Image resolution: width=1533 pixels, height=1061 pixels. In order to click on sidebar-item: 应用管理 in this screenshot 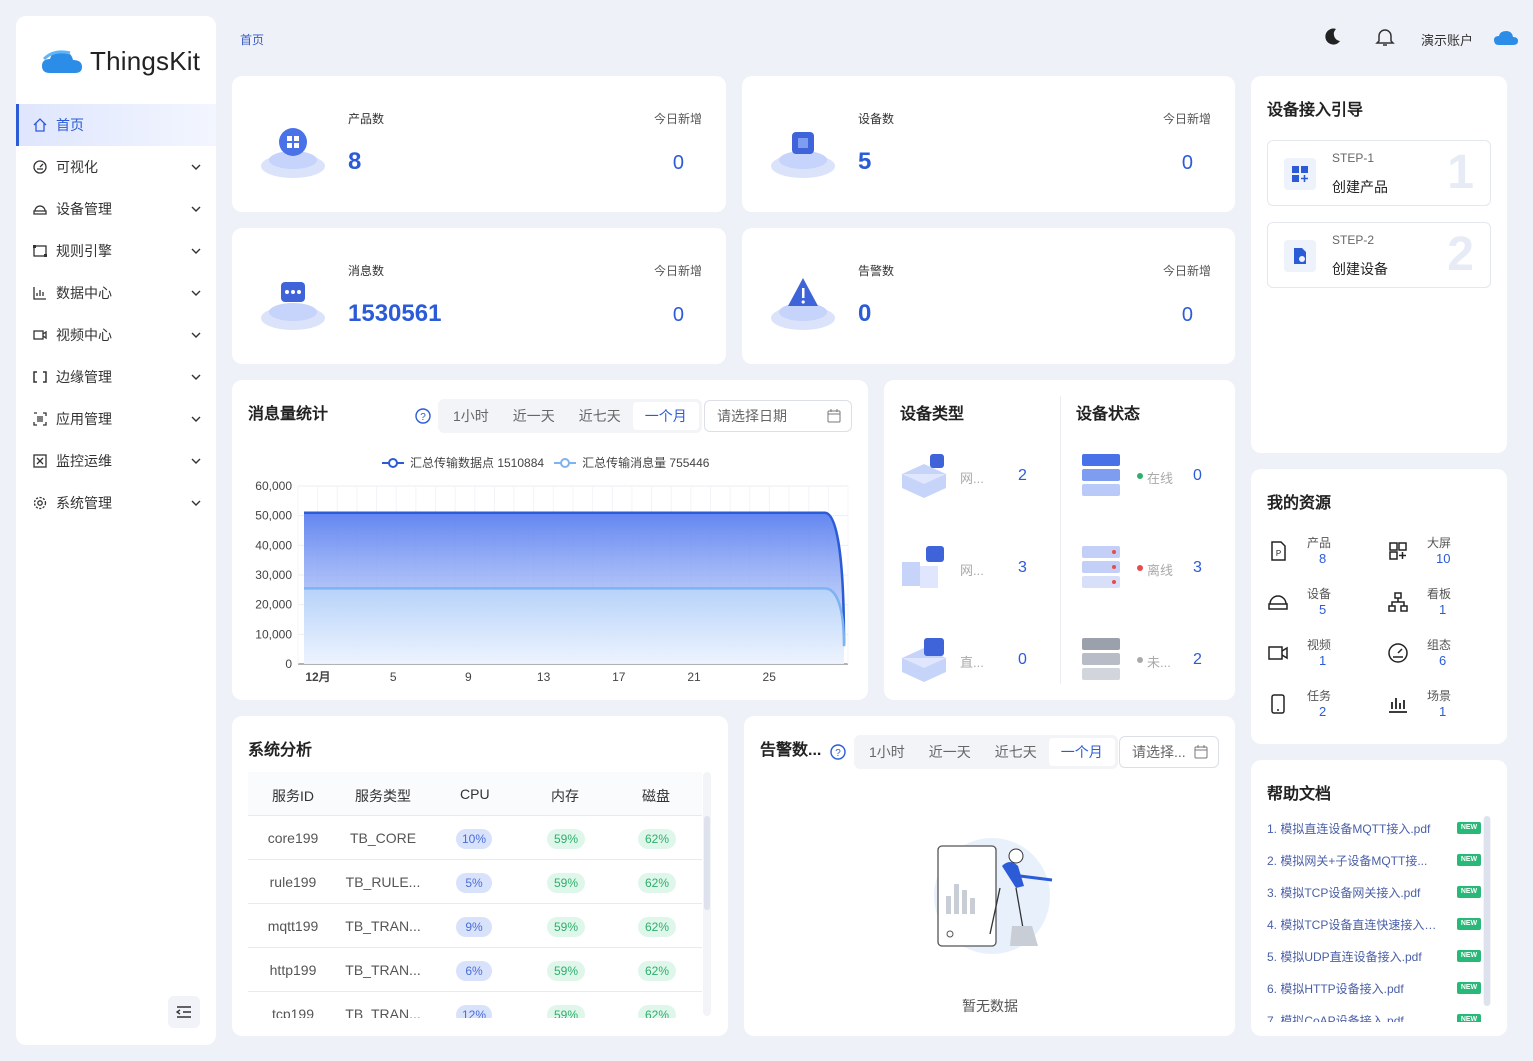, I will do `click(116, 419)`.